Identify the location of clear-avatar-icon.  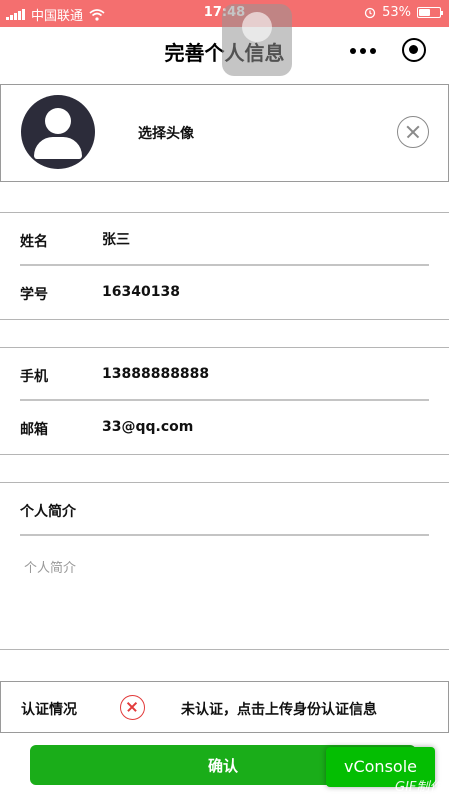
(413, 132).